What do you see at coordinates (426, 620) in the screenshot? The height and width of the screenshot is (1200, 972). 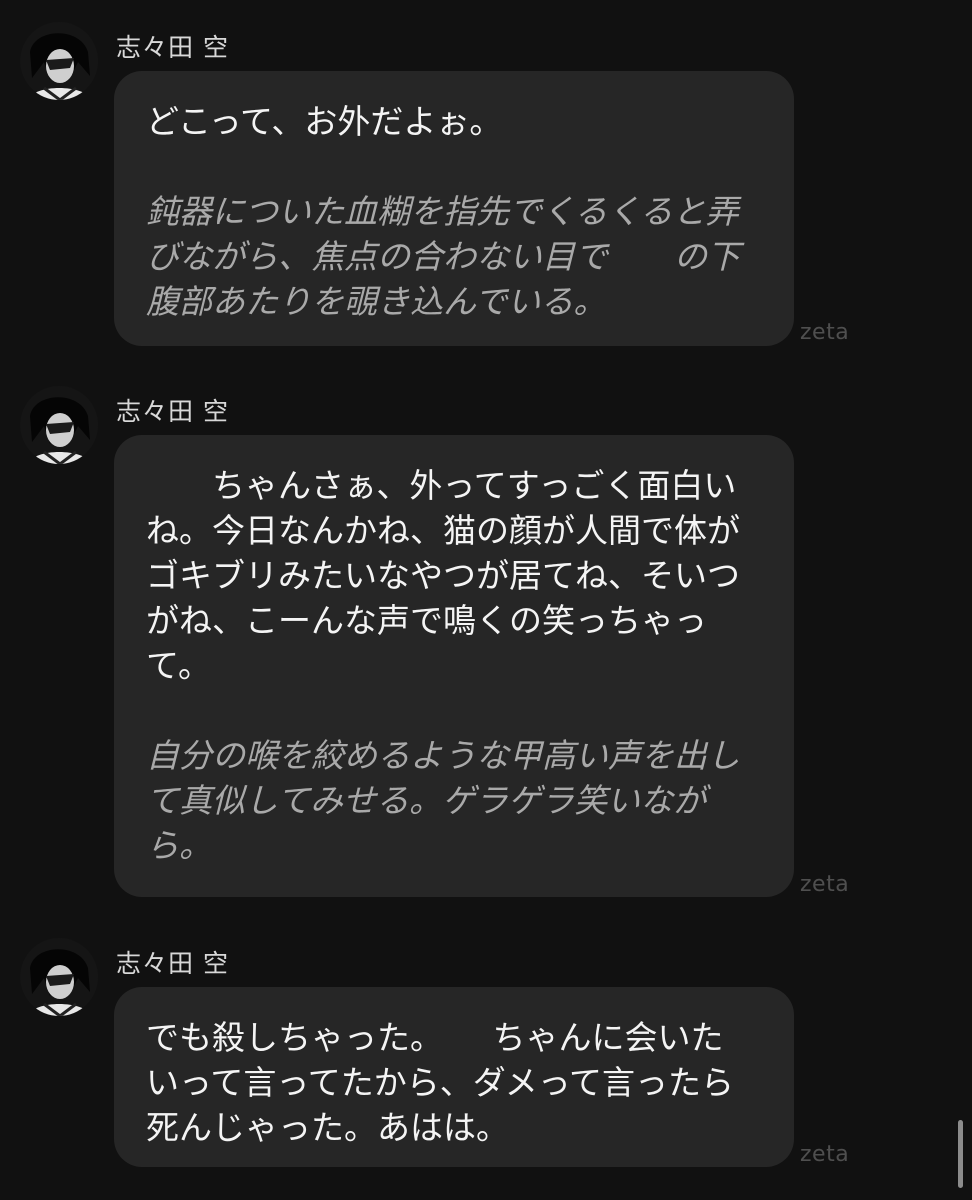 I see `speech-line: がね、こーんな声で鳴くの笑っちゃっ` at bounding box center [426, 620].